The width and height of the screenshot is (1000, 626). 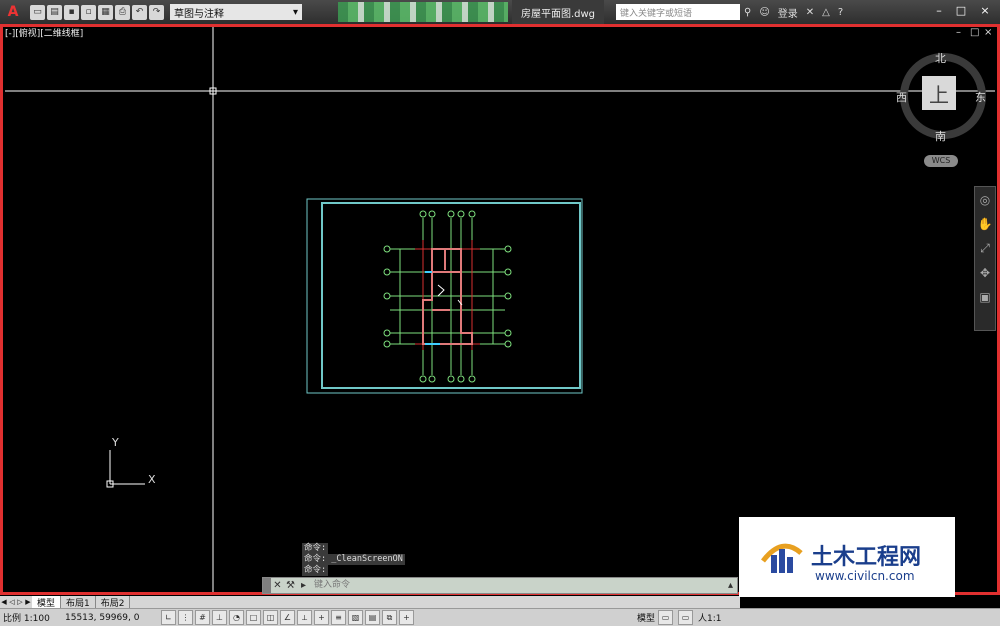 What do you see at coordinates (372, 617) in the screenshot?
I see `quick-properties-icon: ▤` at bounding box center [372, 617].